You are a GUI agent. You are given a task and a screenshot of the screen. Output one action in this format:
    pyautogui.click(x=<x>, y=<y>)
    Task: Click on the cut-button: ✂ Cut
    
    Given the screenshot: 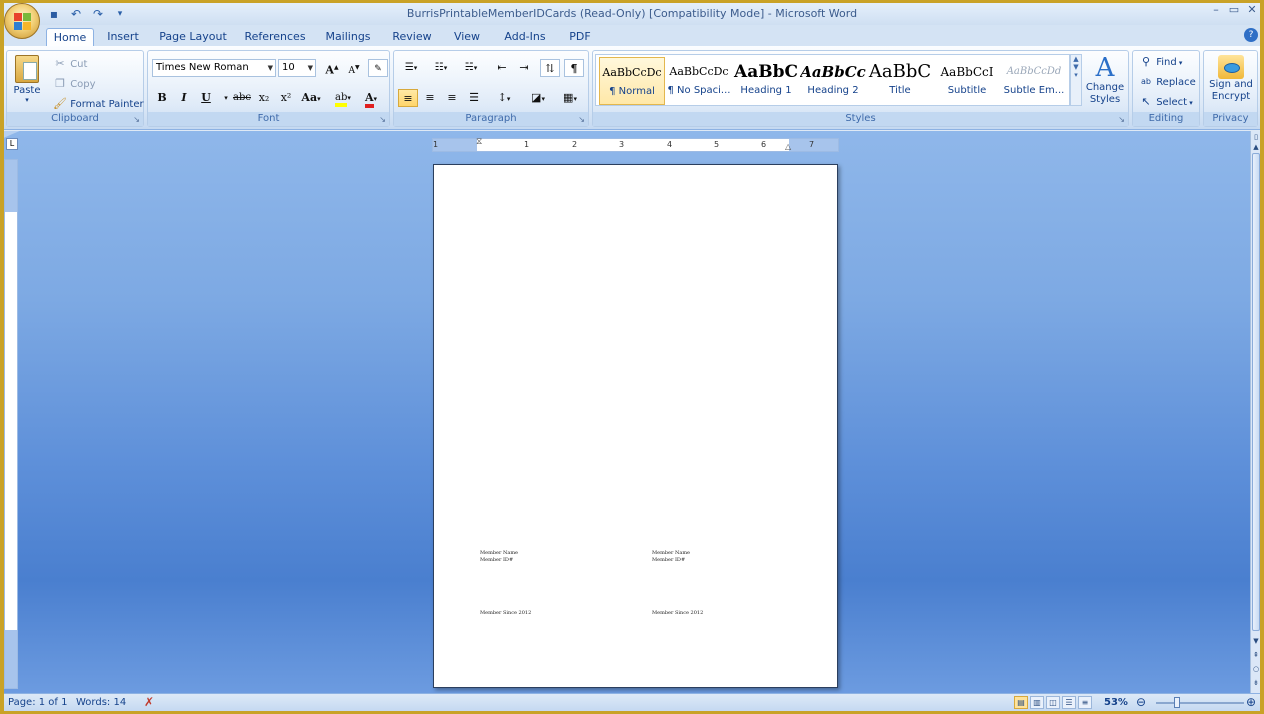 What is the action you would take?
    pyautogui.click(x=70, y=64)
    